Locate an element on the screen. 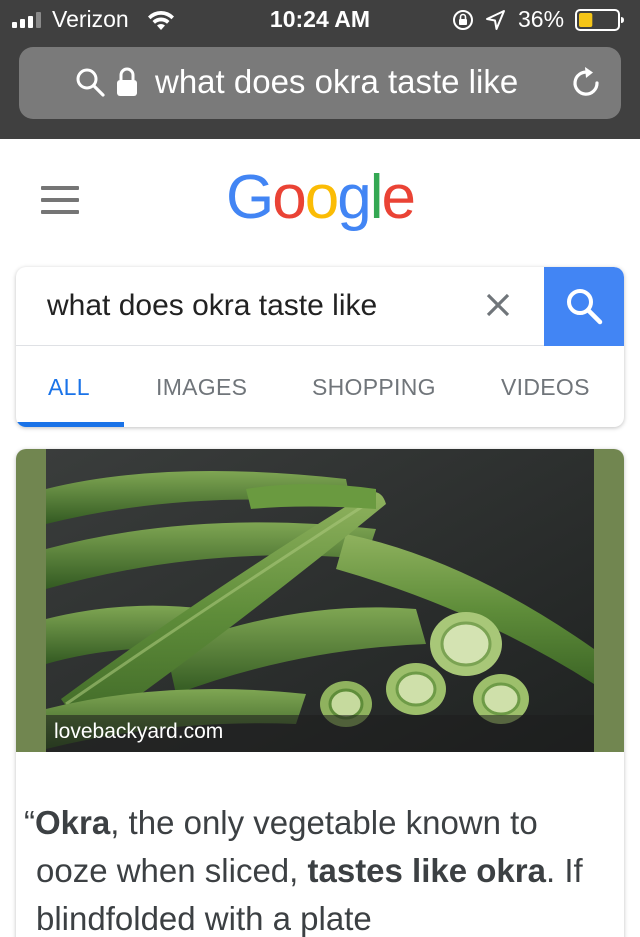 Image resolution: width=640 pixels, height=937 pixels. tab-images: IMAGES is located at coordinates (201, 387).